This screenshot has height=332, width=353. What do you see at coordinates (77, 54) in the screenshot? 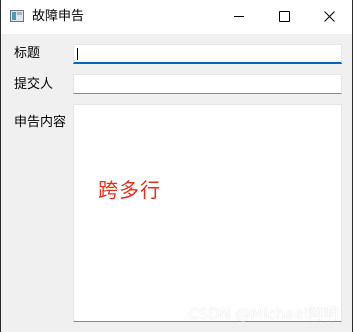
I see `text-caret` at bounding box center [77, 54].